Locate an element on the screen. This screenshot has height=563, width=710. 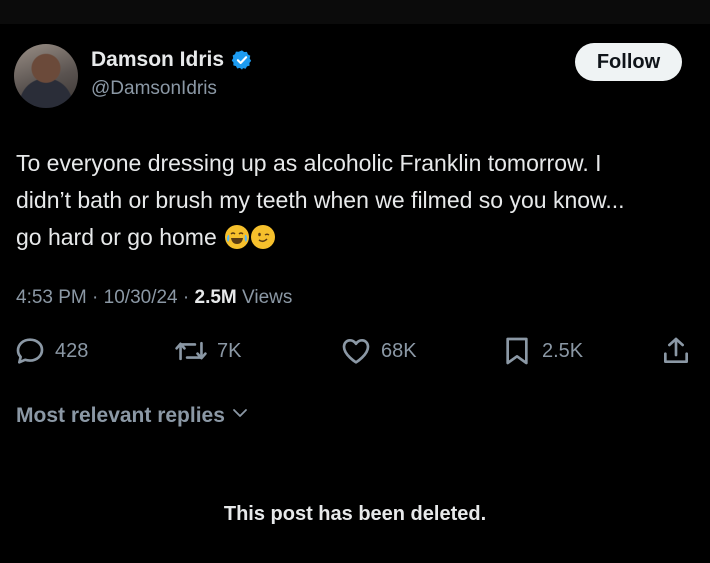
action-bar: 428 7K 68K 2.5K is located at coordinates (355, 353).